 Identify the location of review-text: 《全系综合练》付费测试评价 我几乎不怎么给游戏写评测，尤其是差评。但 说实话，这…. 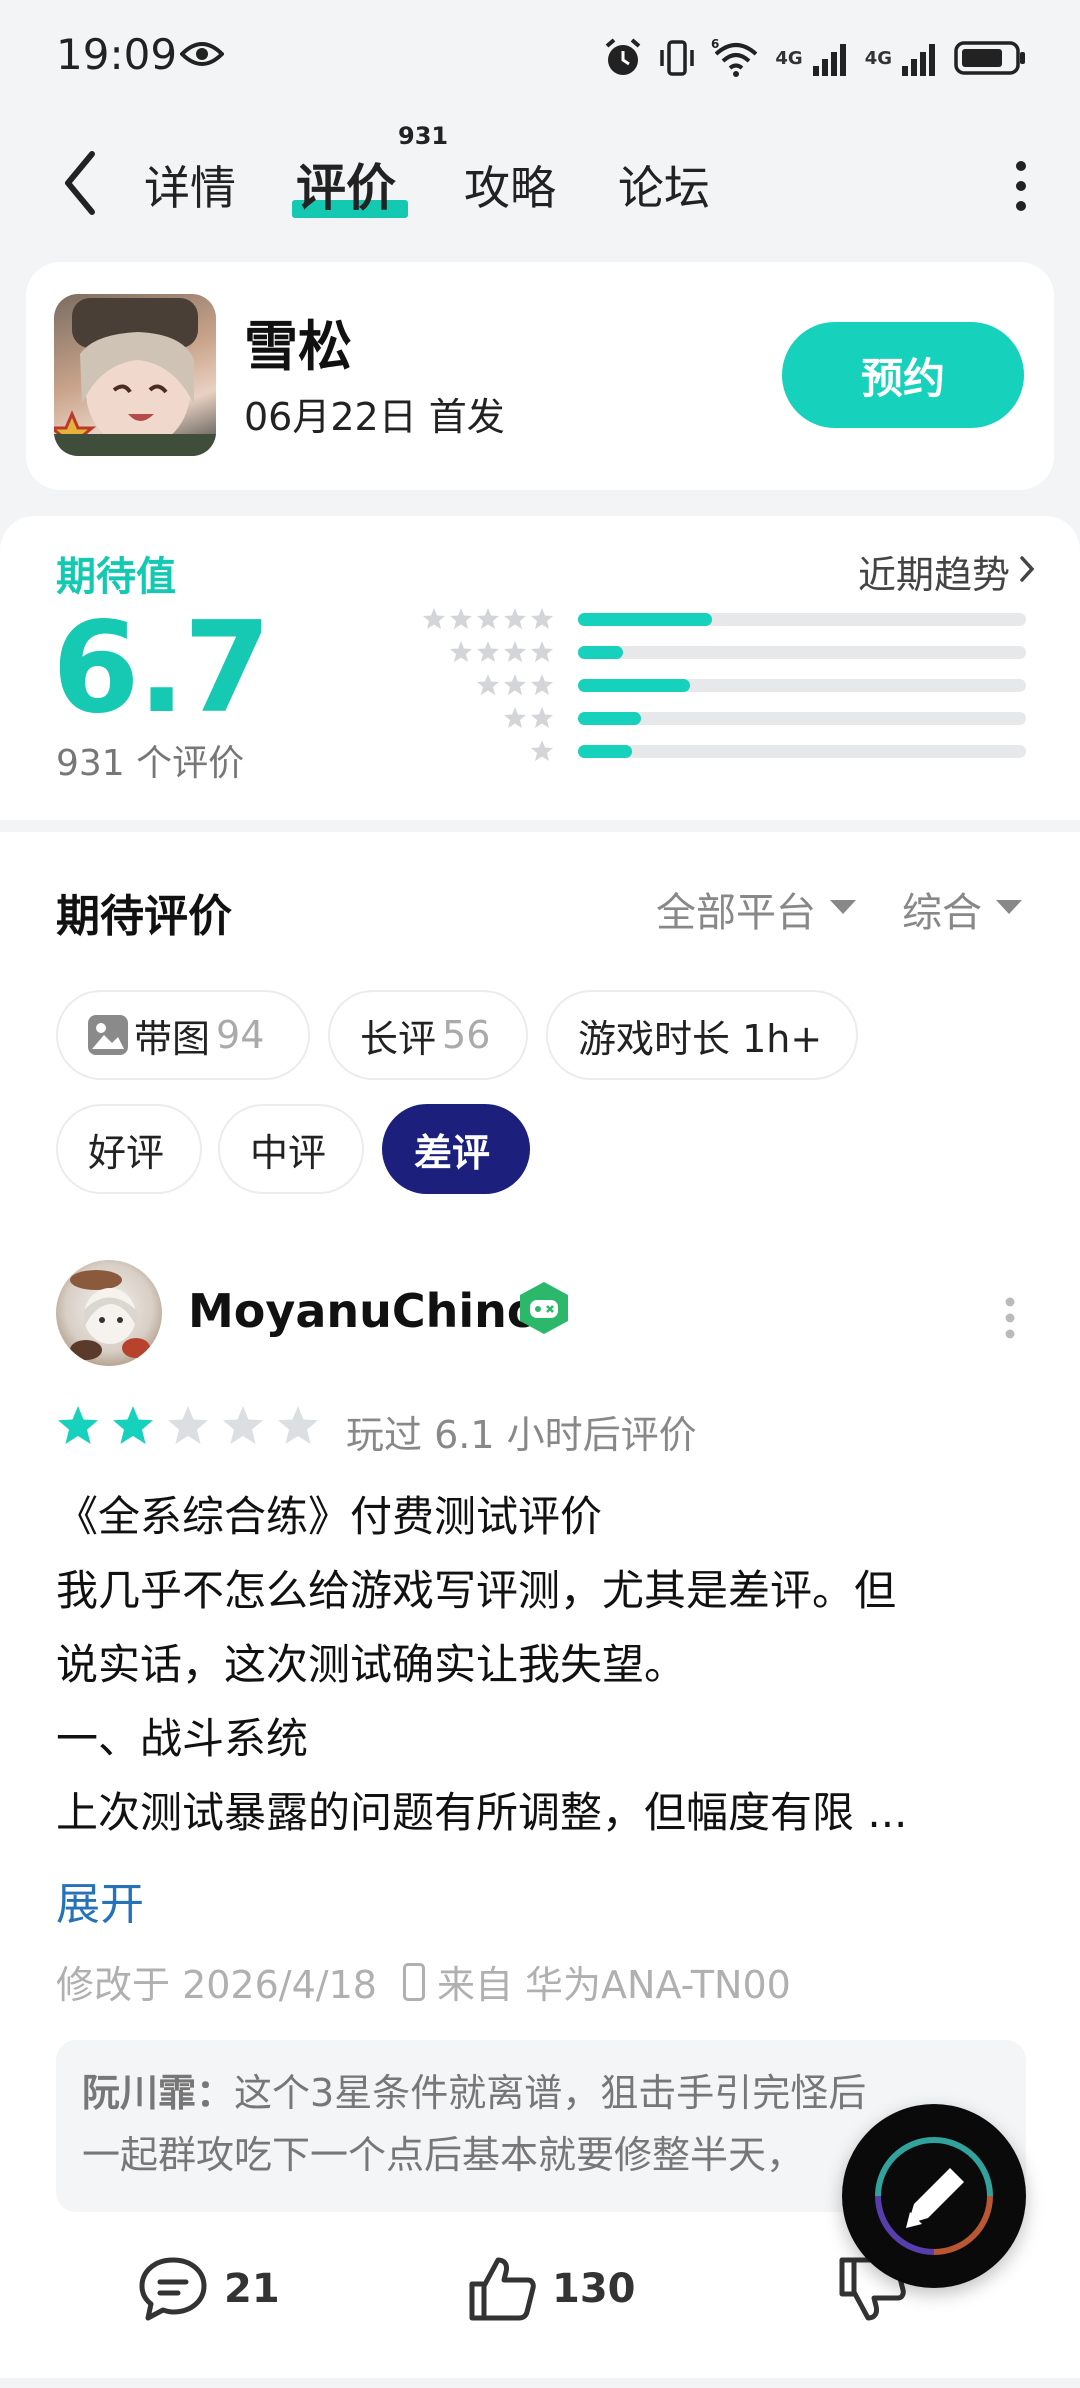
(546, 1665).